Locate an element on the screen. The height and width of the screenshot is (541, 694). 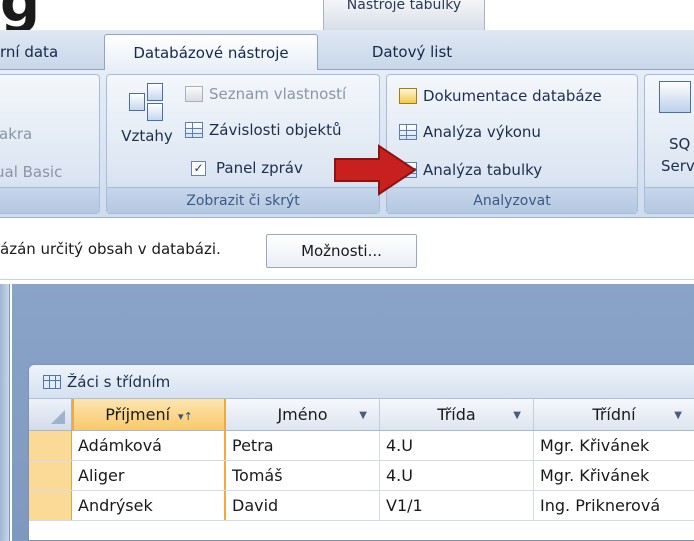
table-analyzer-button: Analýza tabulky is located at coordinates (470, 170).